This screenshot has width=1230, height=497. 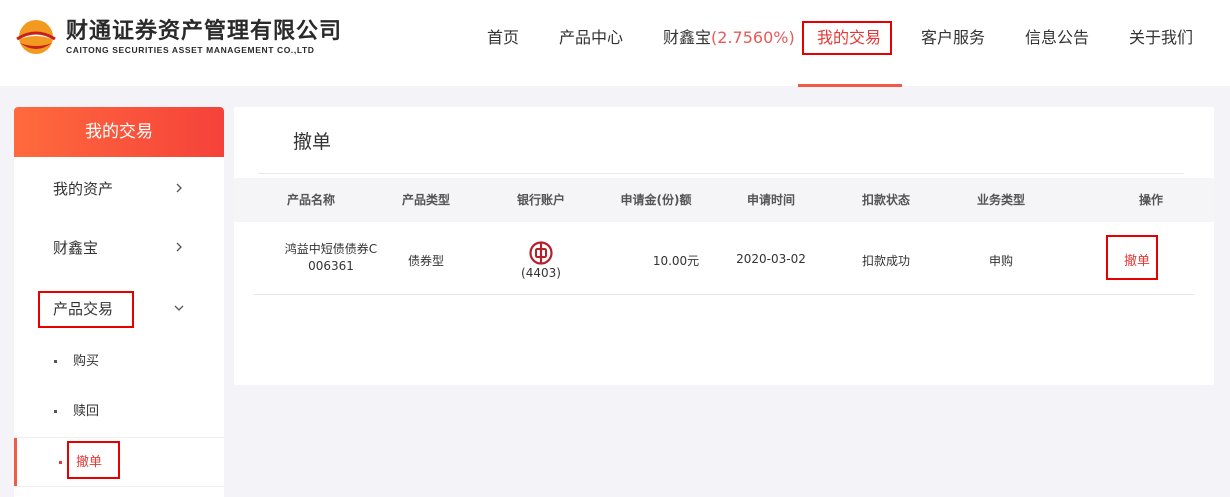 I want to click on nav-home: 首页, so click(x=503, y=38).